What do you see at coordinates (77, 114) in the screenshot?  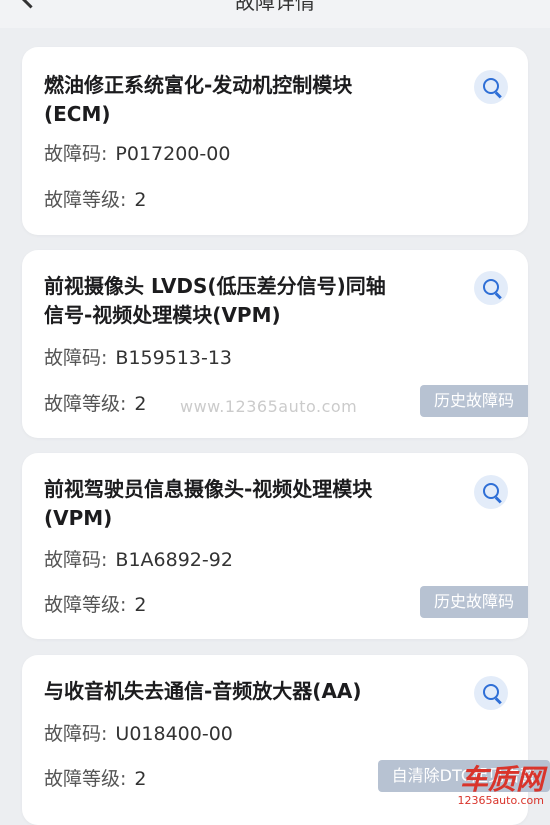 I see `fault-name-line2: (ECM)` at bounding box center [77, 114].